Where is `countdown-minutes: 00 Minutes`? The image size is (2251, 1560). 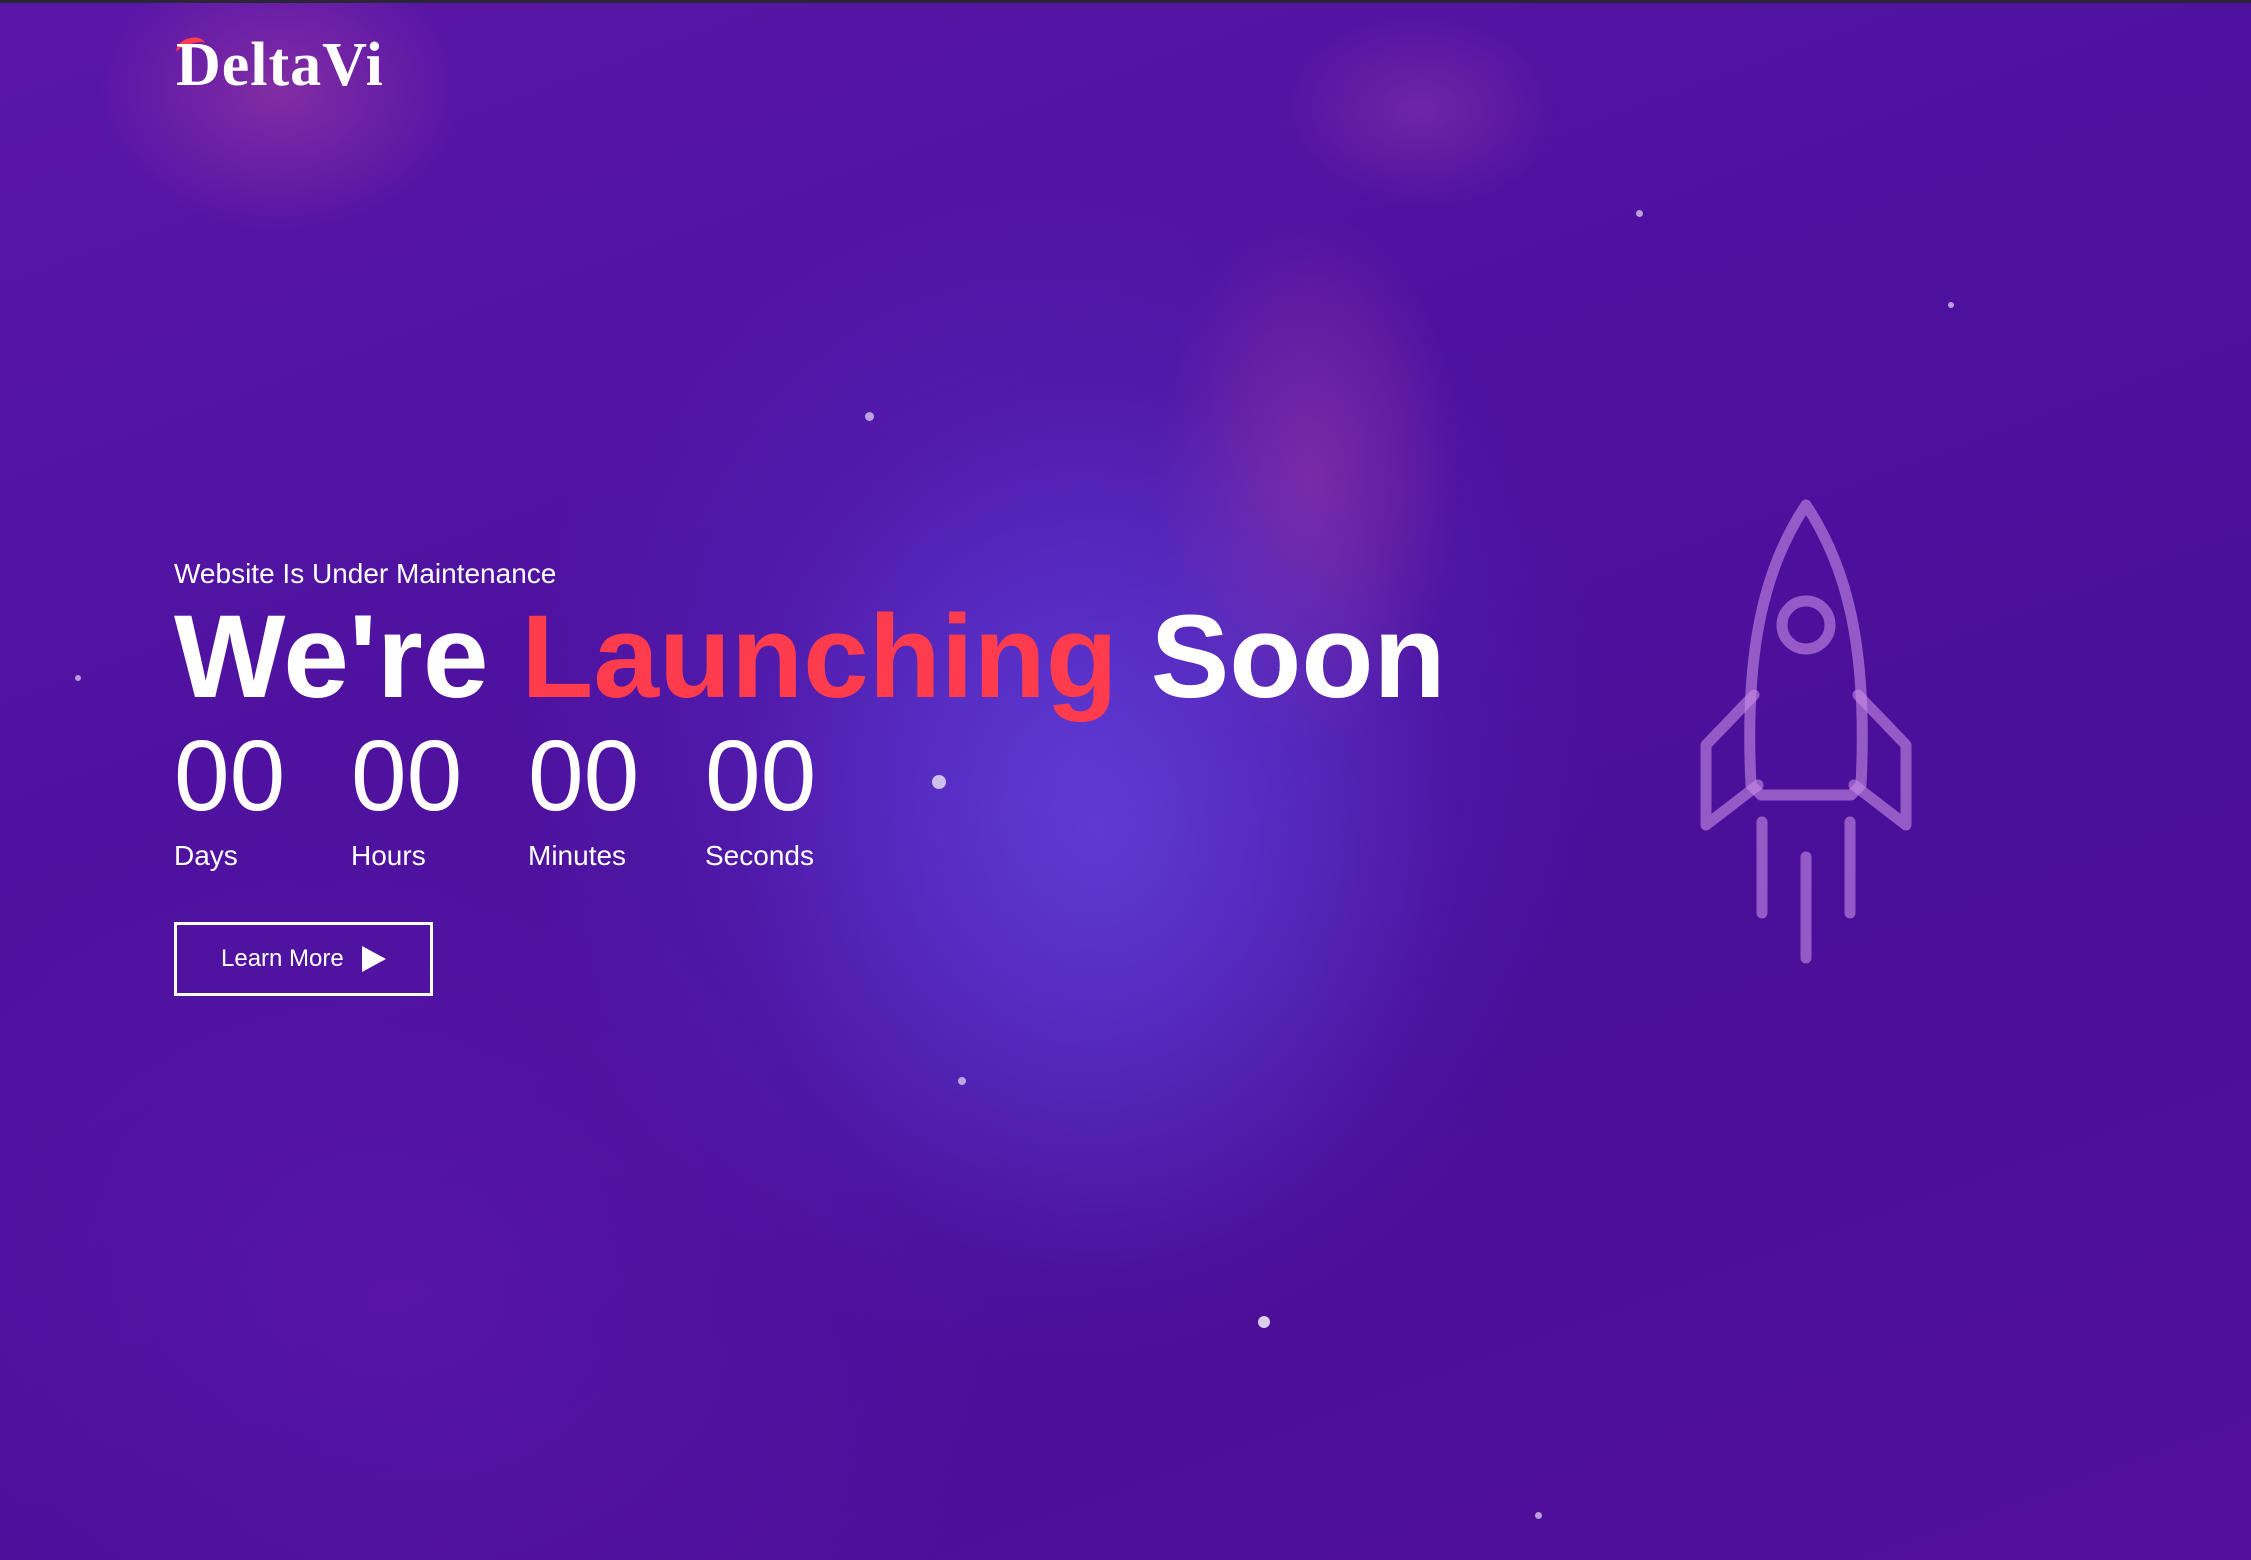
countdown-minutes: 00 Minutes is located at coordinates (616, 799).